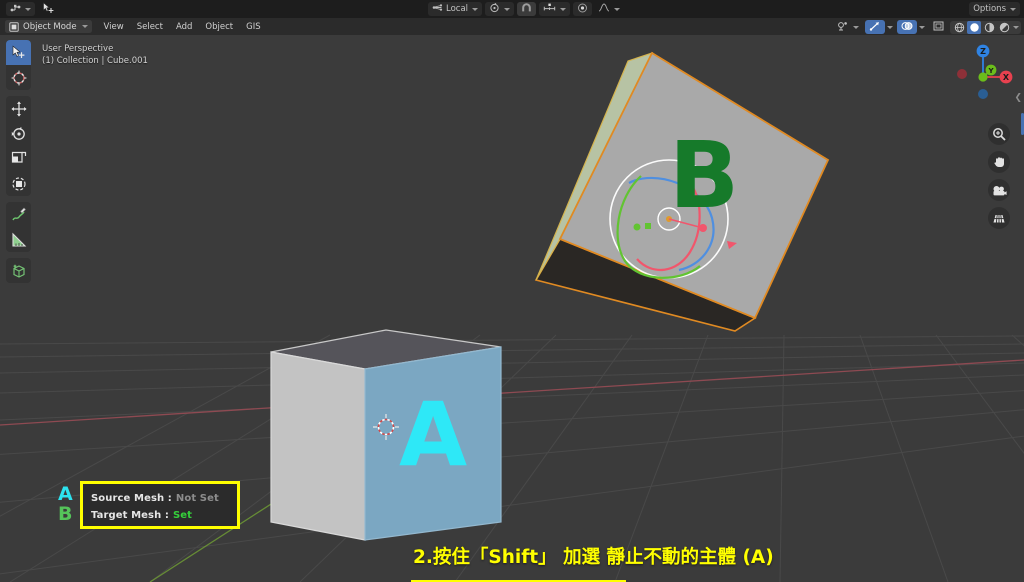  What do you see at coordinates (183, 515) in the screenshot?
I see `target-mesh-value: Set` at bounding box center [183, 515].